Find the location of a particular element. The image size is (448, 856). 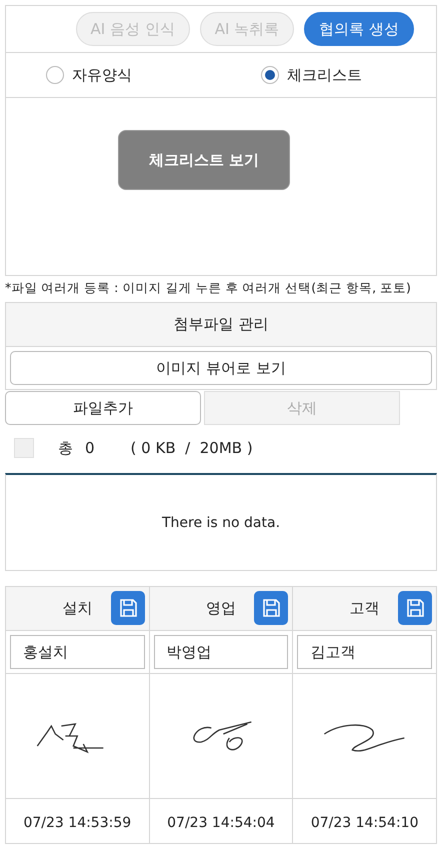

name-field: 박영업 is located at coordinates (221, 652).